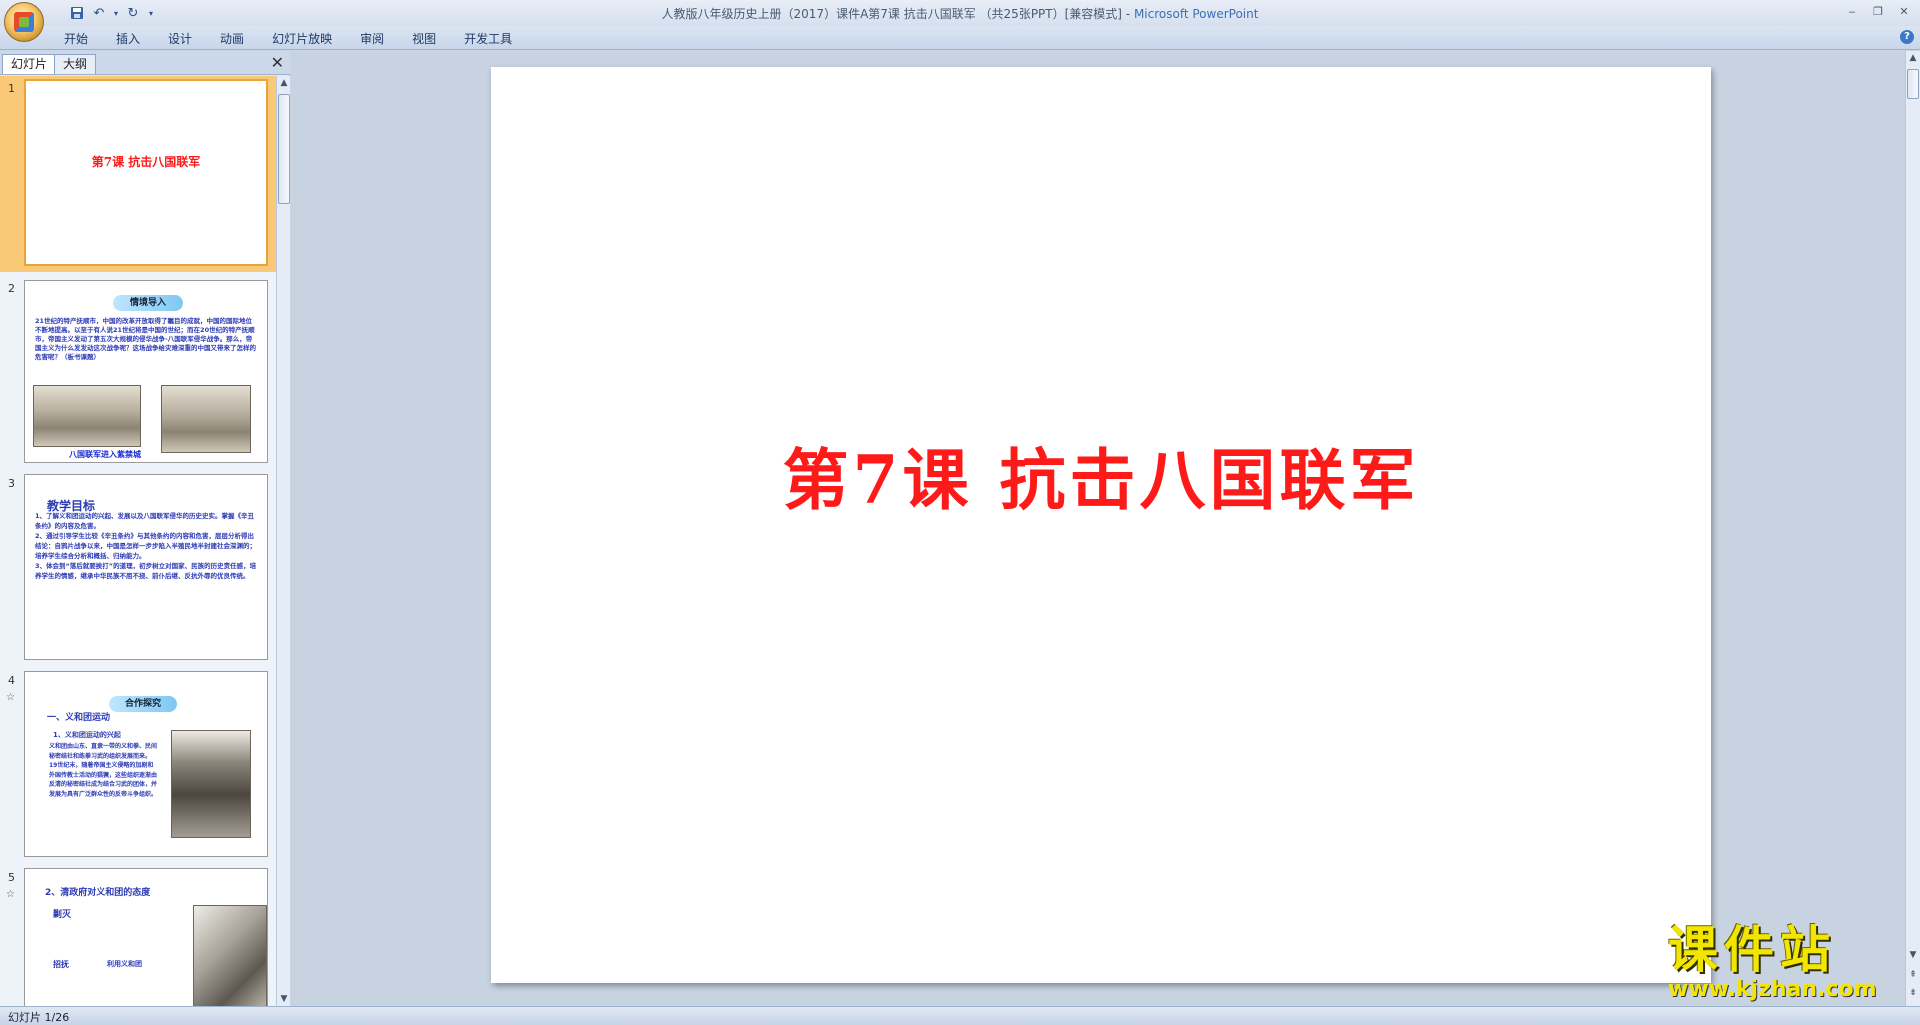 Image resolution: width=1920 pixels, height=1025 pixels. What do you see at coordinates (1772, 989) in the screenshot?
I see `watermark-url: www.kjzhan.com` at bounding box center [1772, 989].